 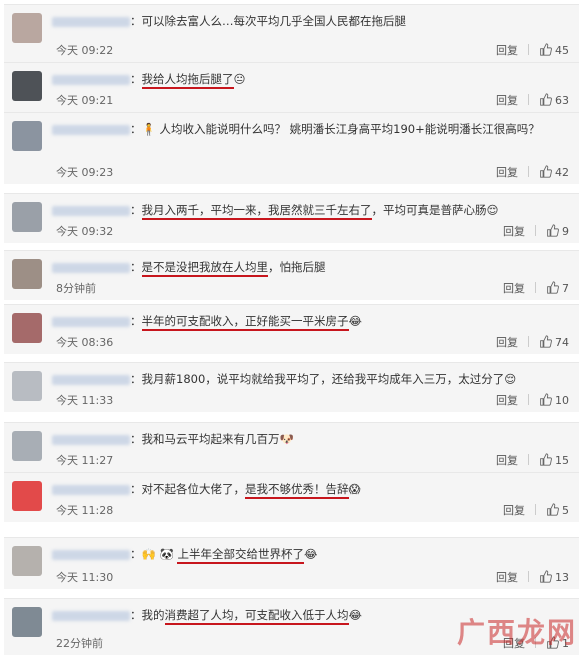 I want to click on comment-body: ：我给人均拖后腿了😐, so click(x=310, y=79).